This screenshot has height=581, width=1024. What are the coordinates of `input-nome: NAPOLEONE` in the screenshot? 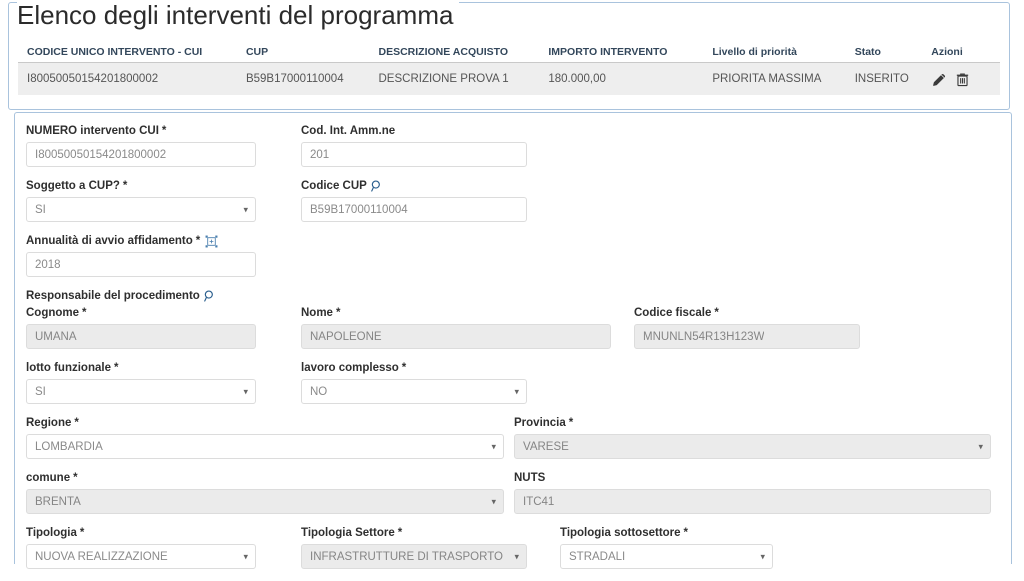 It's located at (456, 336).